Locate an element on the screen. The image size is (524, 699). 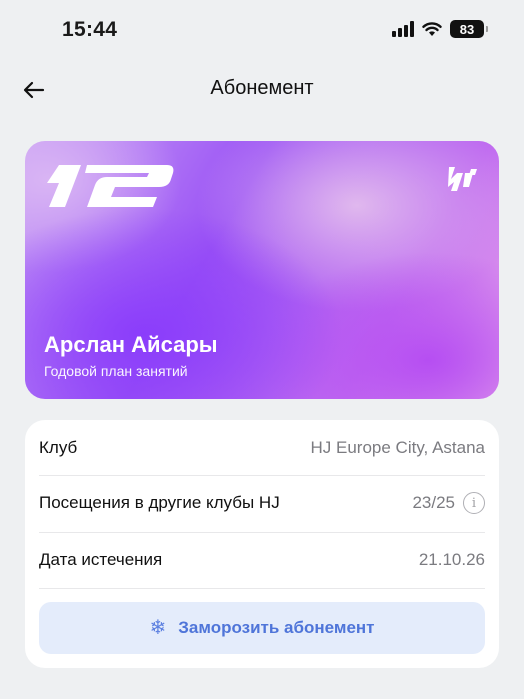
detail-label: Клуб is located at coordinates (58, 447).